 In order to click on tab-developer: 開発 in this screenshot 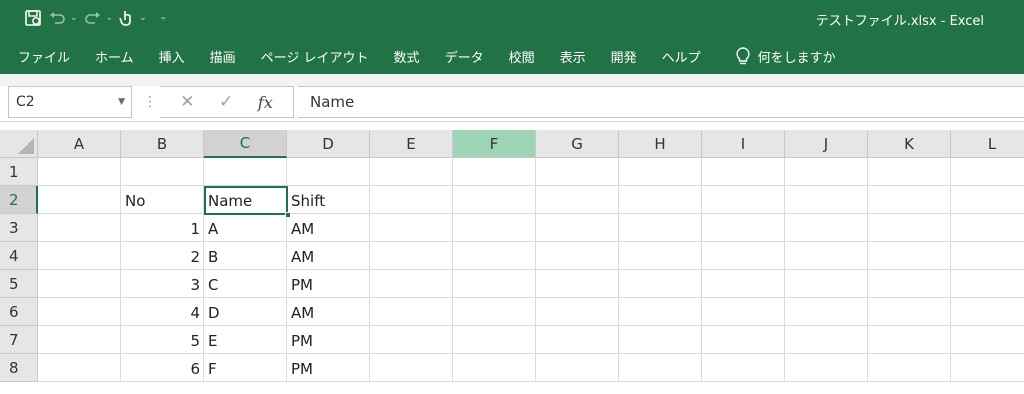, I will do `click(624, 56)`.